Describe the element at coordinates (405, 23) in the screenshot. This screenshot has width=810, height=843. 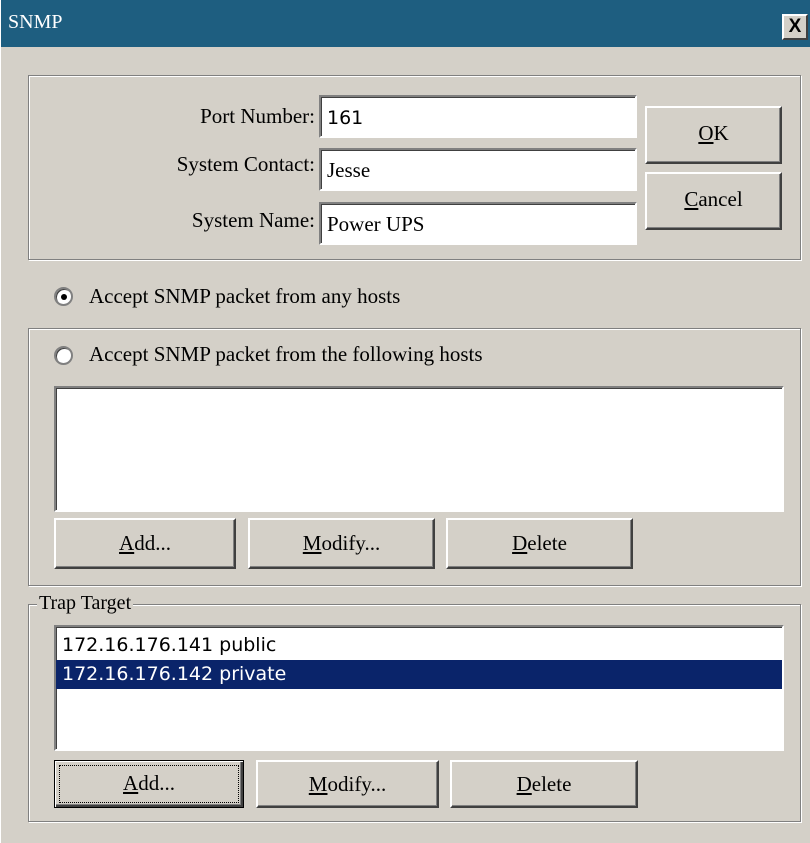
I see `title-bar: SNMP X` at that location.